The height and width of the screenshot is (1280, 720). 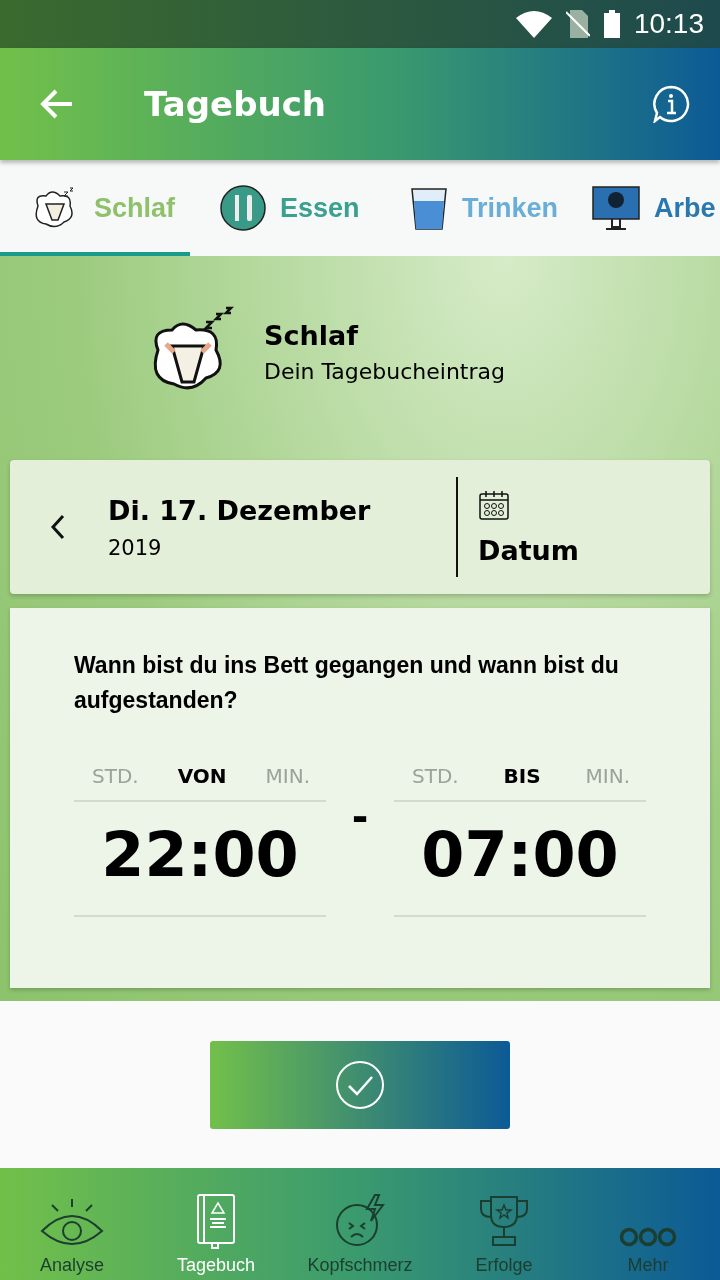 What do you see at coordinates (282, 510) in the screenshot?
I see `date-day: Di. 17. Dezember` at bounding box center [282, 510].